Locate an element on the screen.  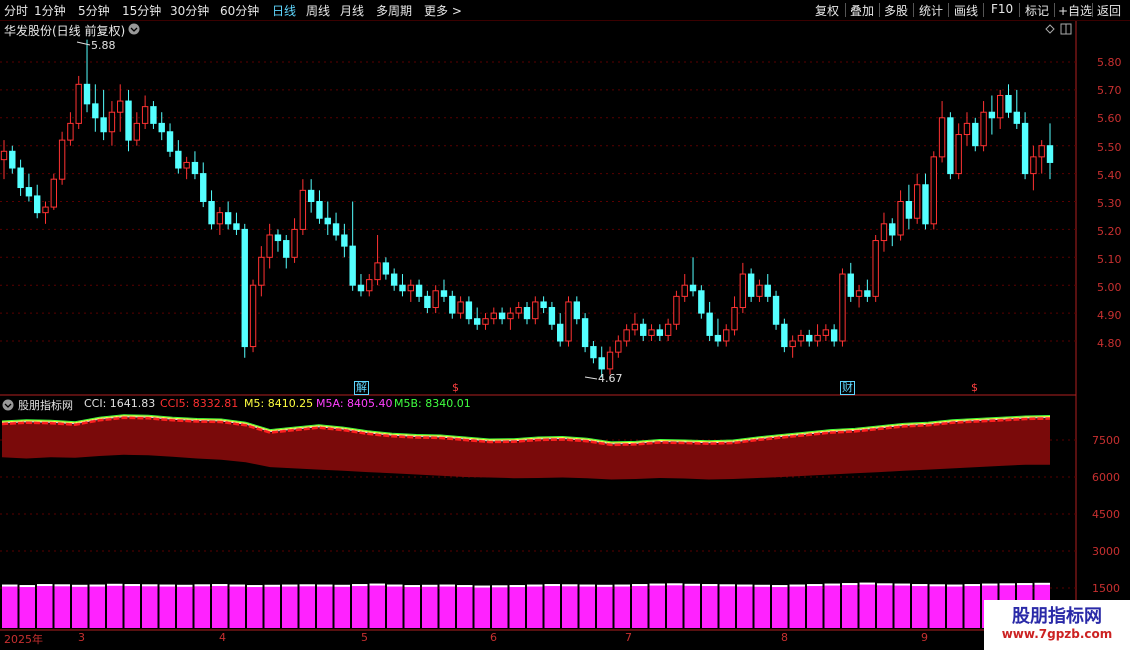
dropdown-icon is located at coordinates (134, 29).